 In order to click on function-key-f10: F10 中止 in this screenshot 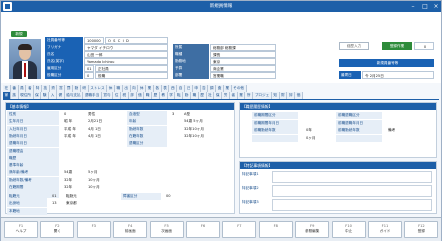, I will do `click(348, 229)`.